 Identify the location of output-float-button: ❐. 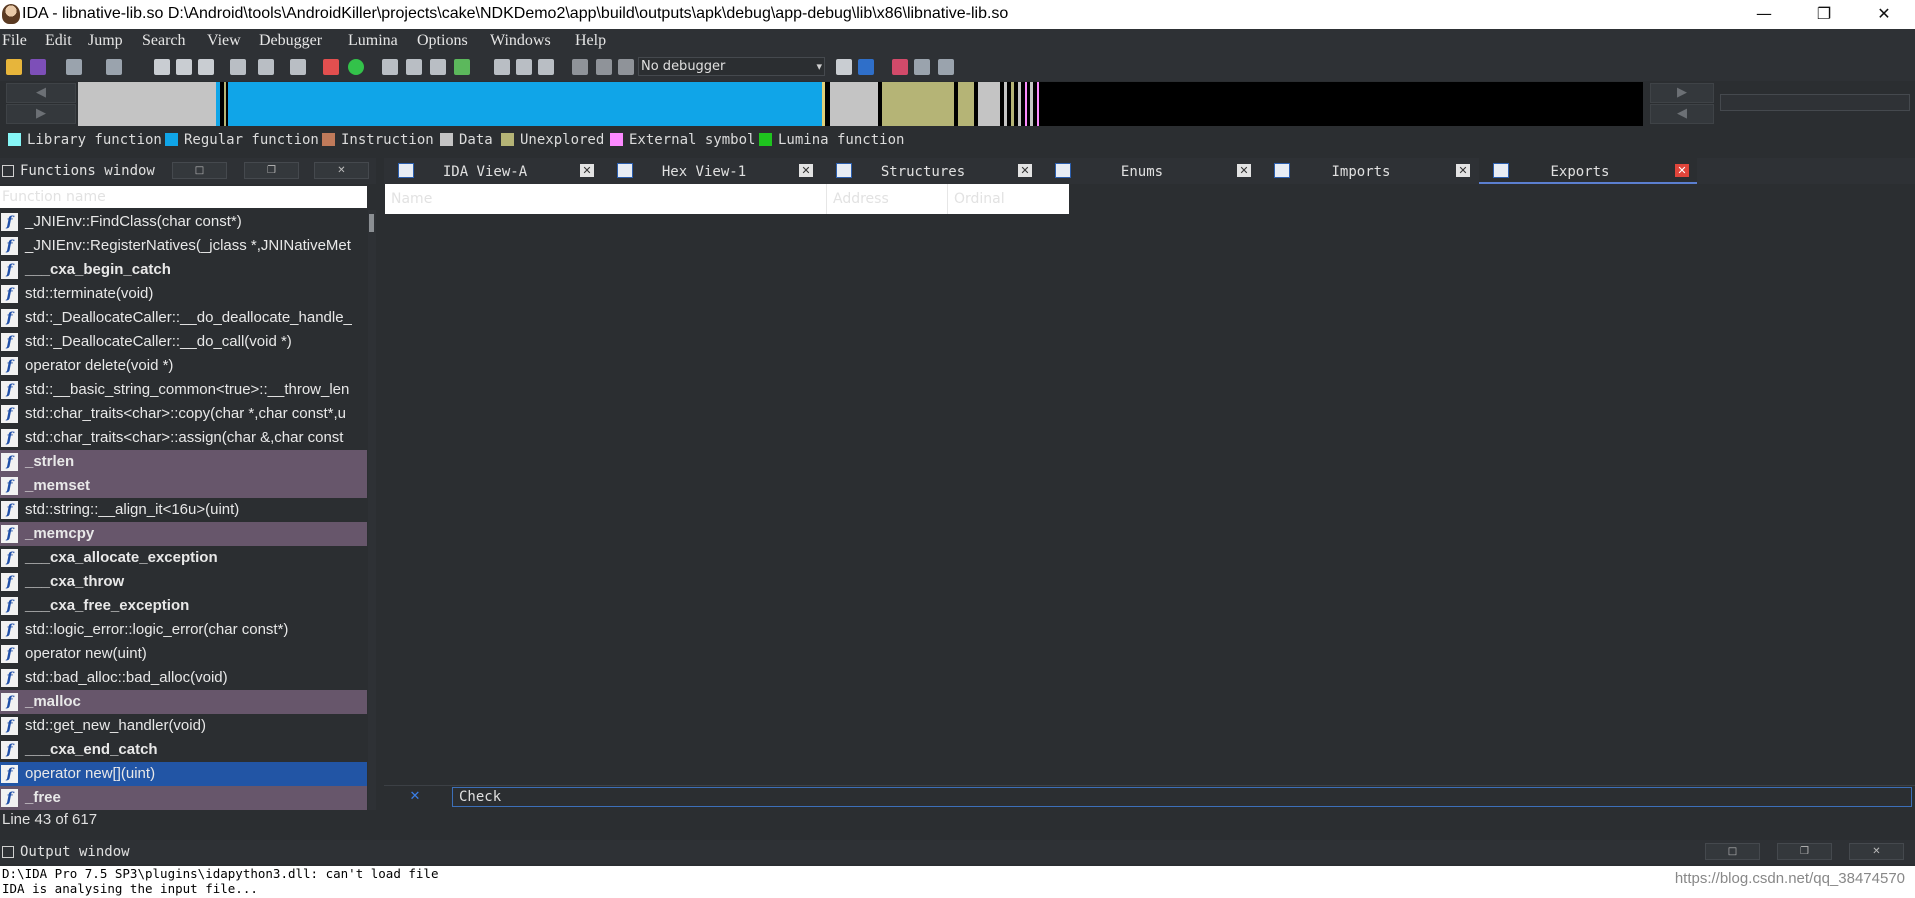
(1804, 851).